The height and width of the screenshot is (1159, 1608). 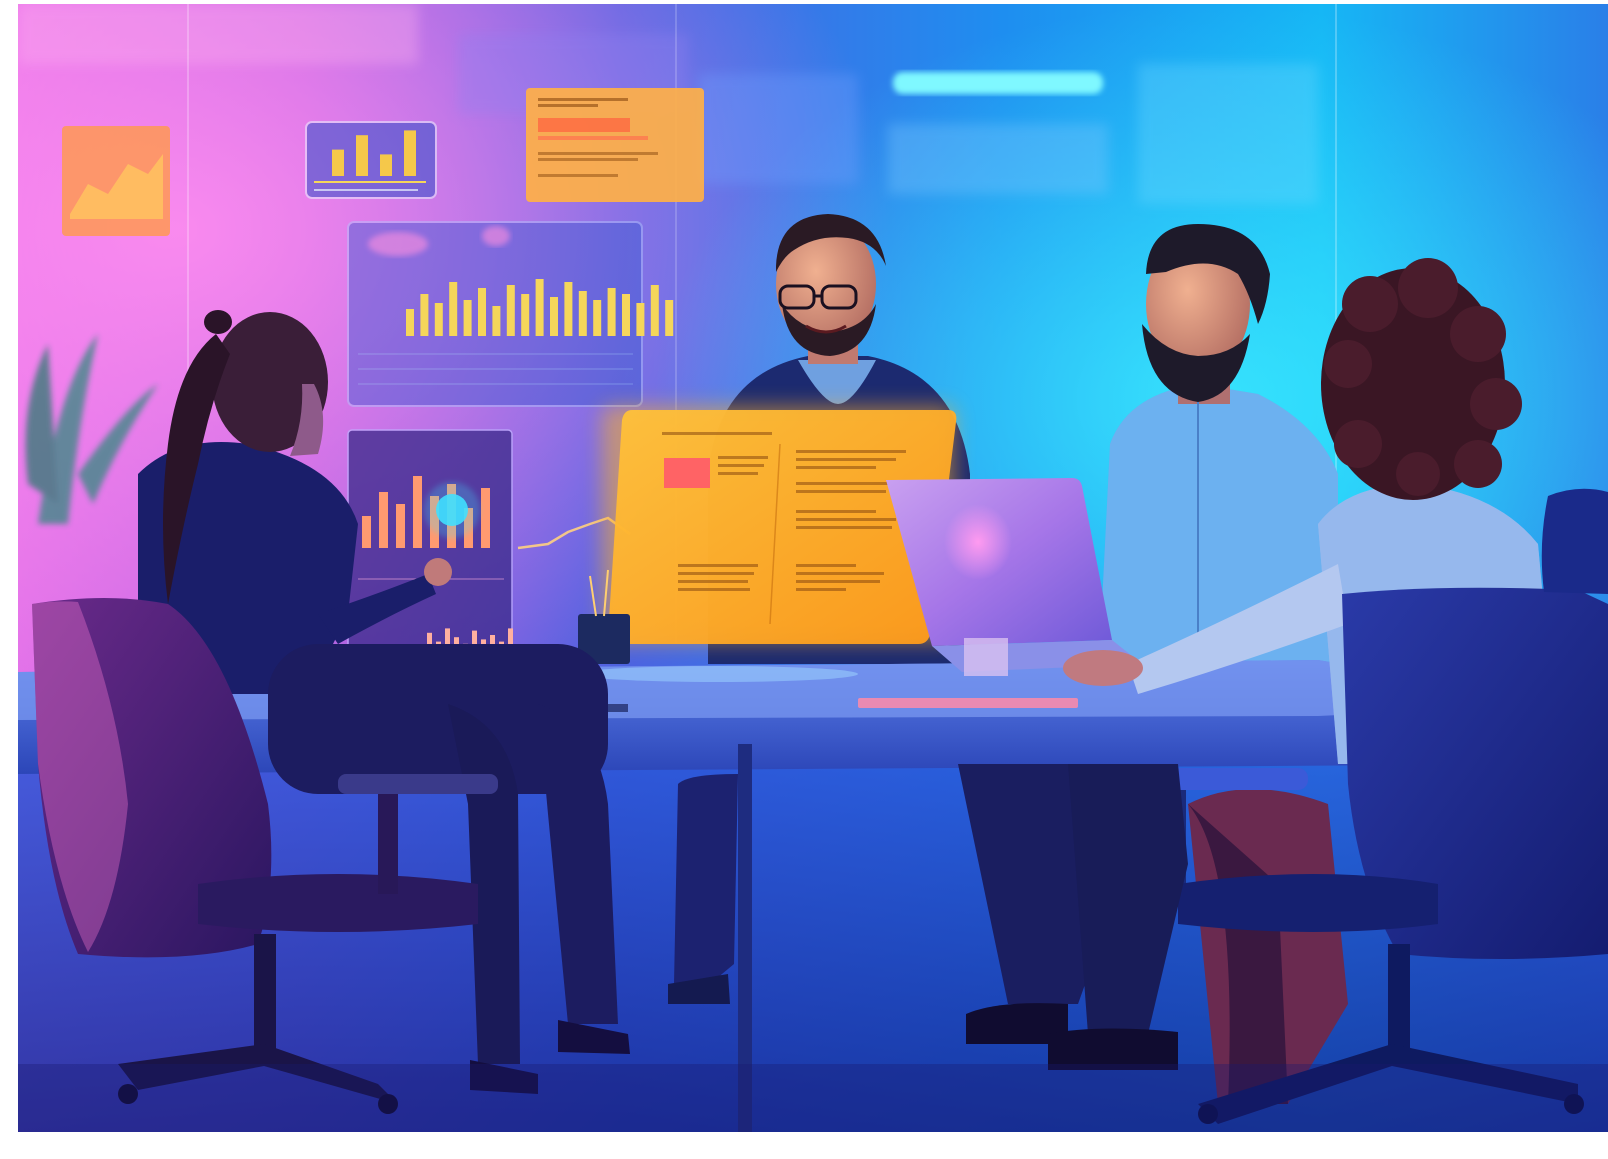 What do you see at coordinates (434, 553) in the screenshot?
I see `hologram-analytics-panel` at bounding box center [434, 553].